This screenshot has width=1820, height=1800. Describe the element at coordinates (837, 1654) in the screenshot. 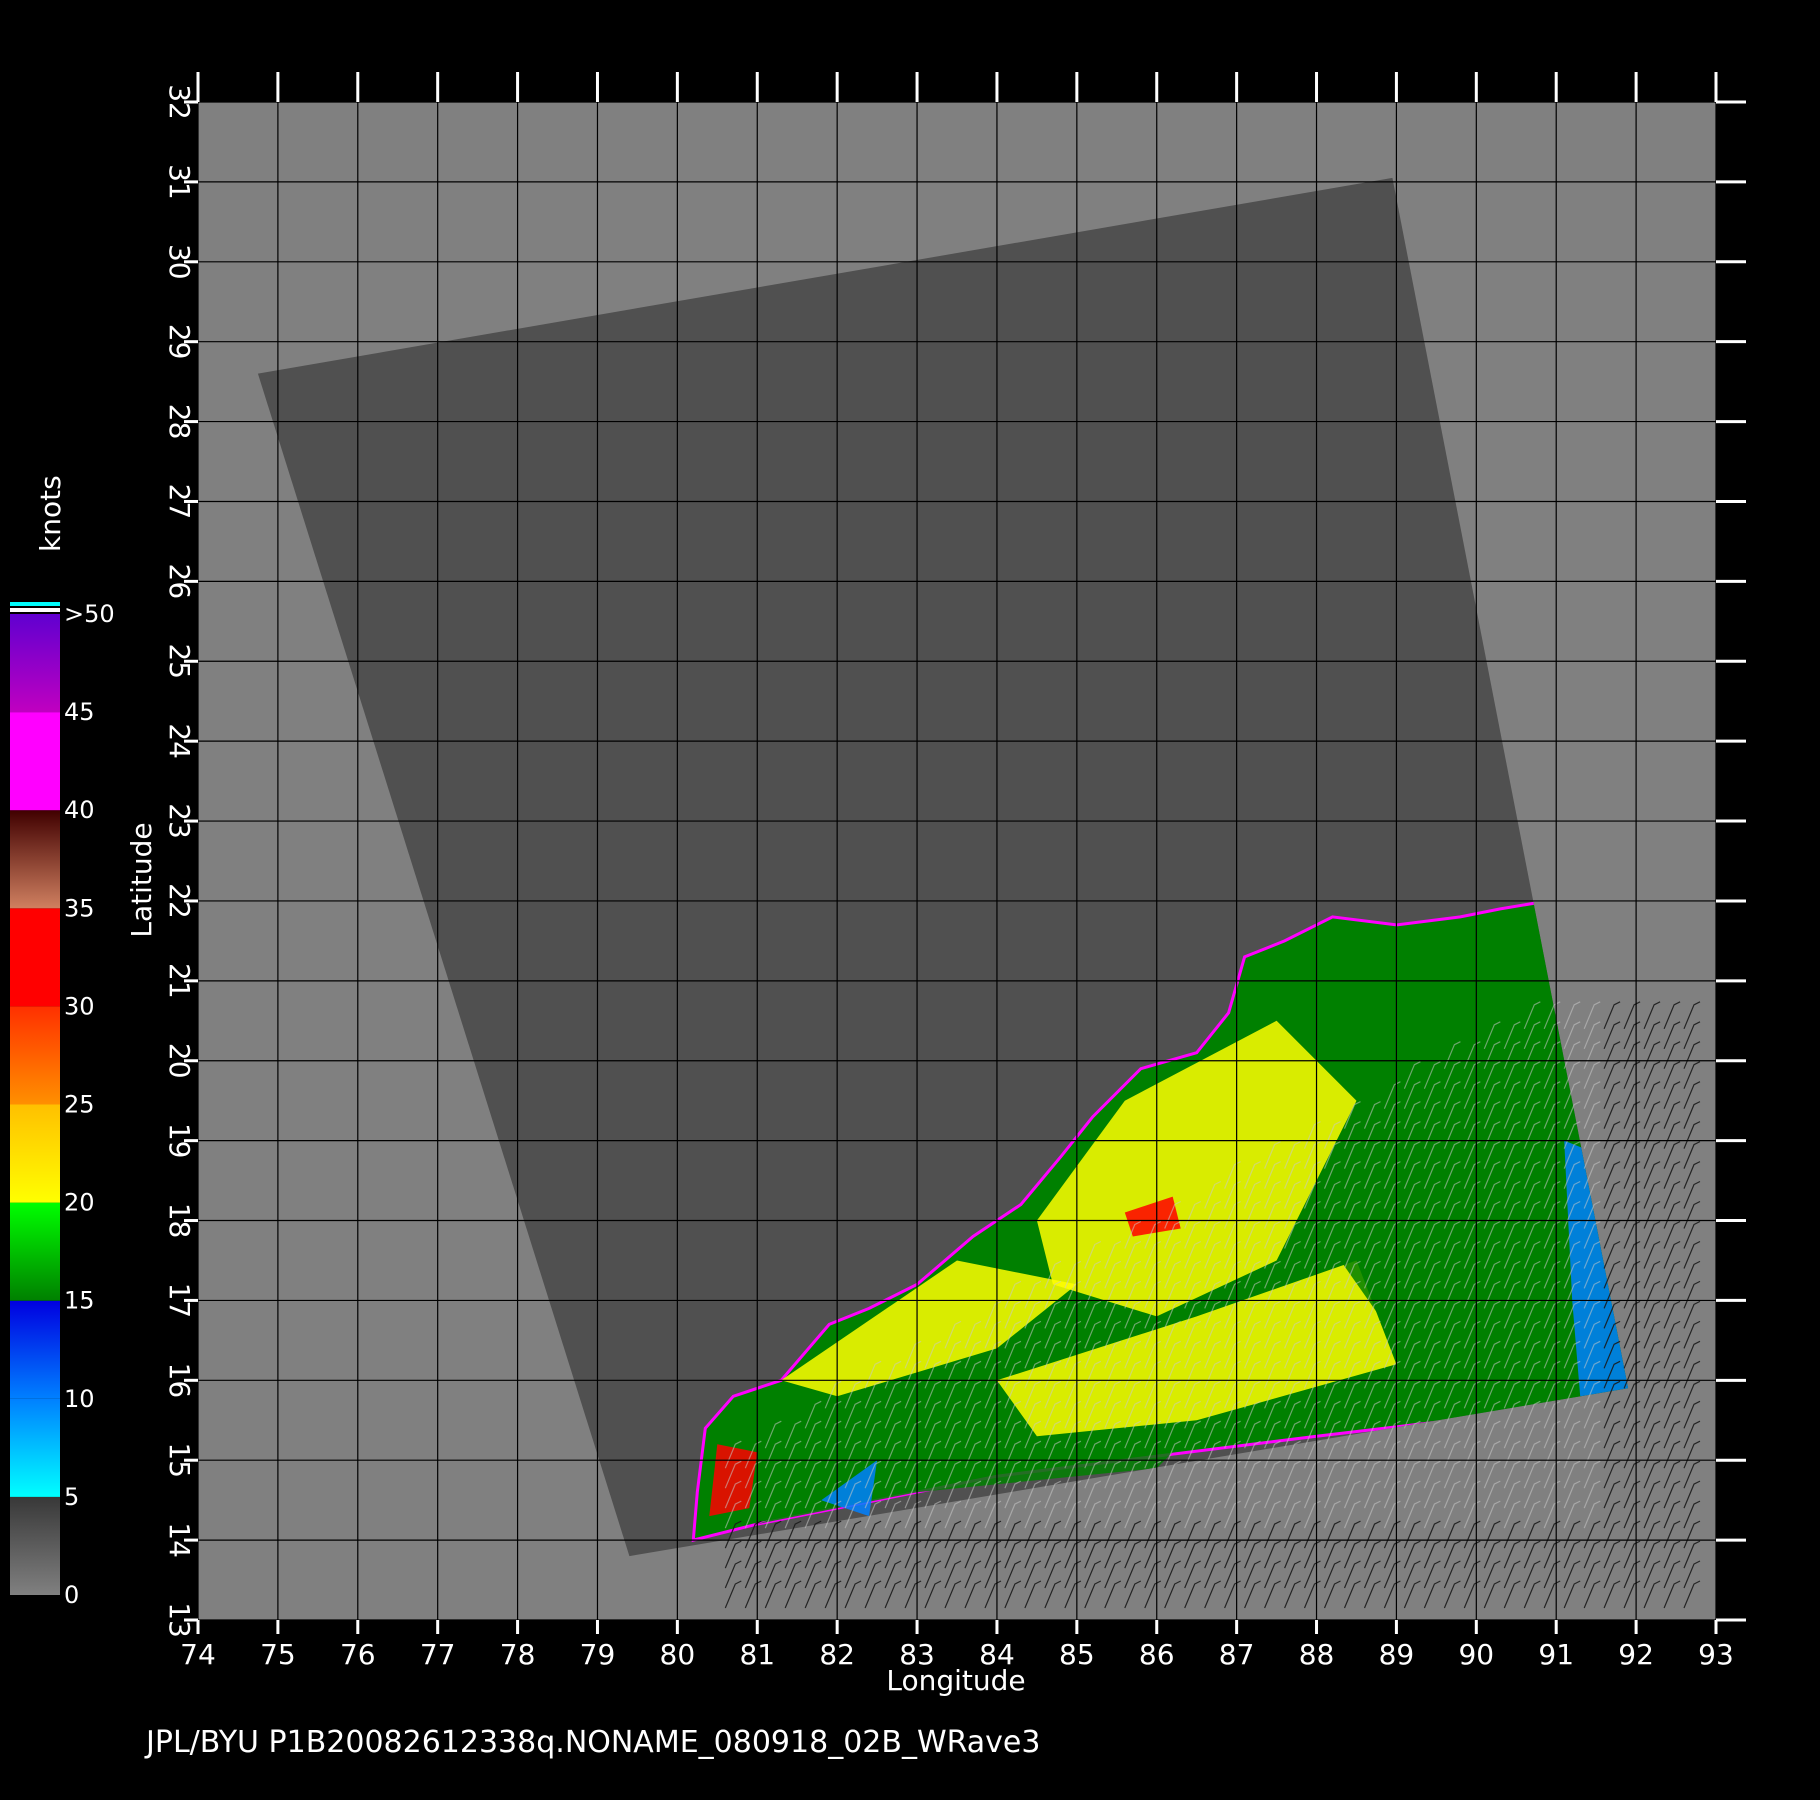

I see `lon-tick-label: 82` at that location.